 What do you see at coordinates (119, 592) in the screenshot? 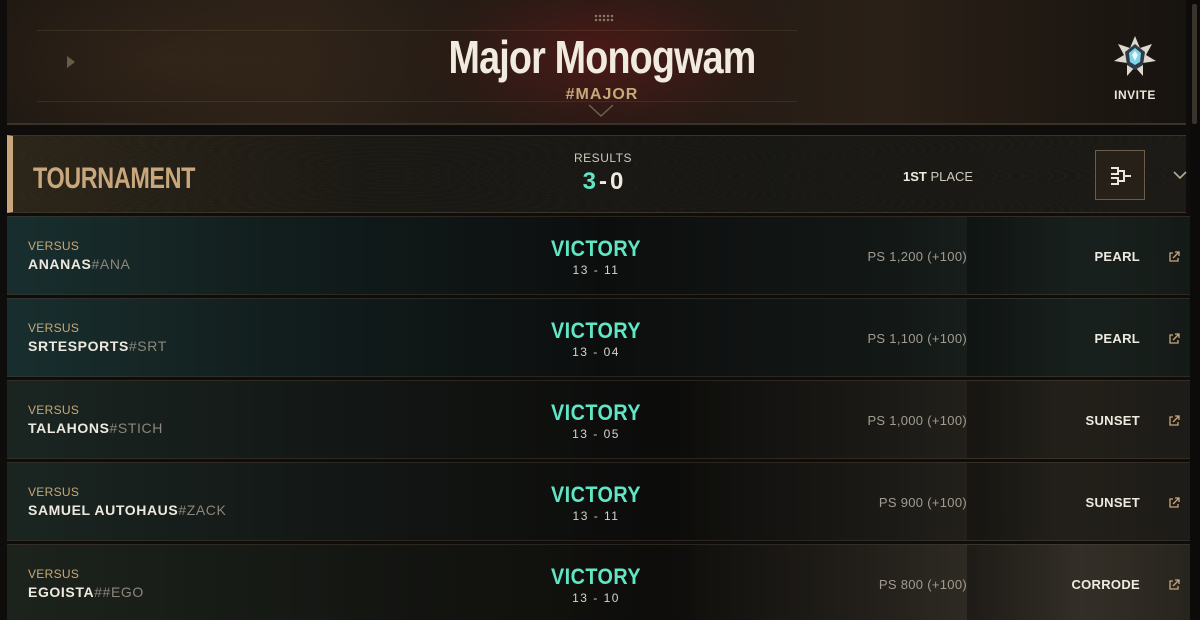
I see `opponent-tag: ##EGO` at bounding box center [119, 592].